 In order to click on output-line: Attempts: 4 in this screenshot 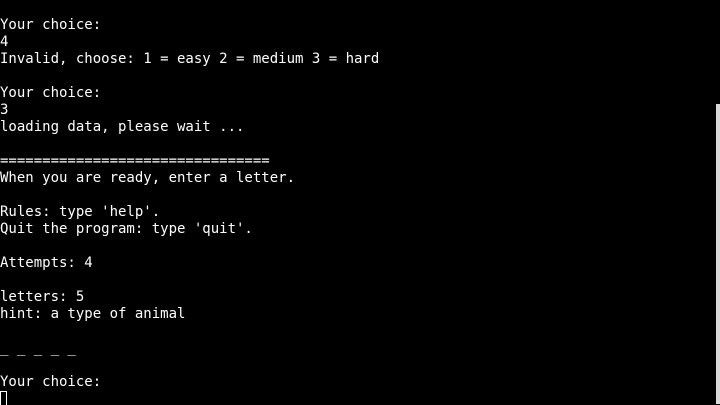, I will do `click(46, 263)`.